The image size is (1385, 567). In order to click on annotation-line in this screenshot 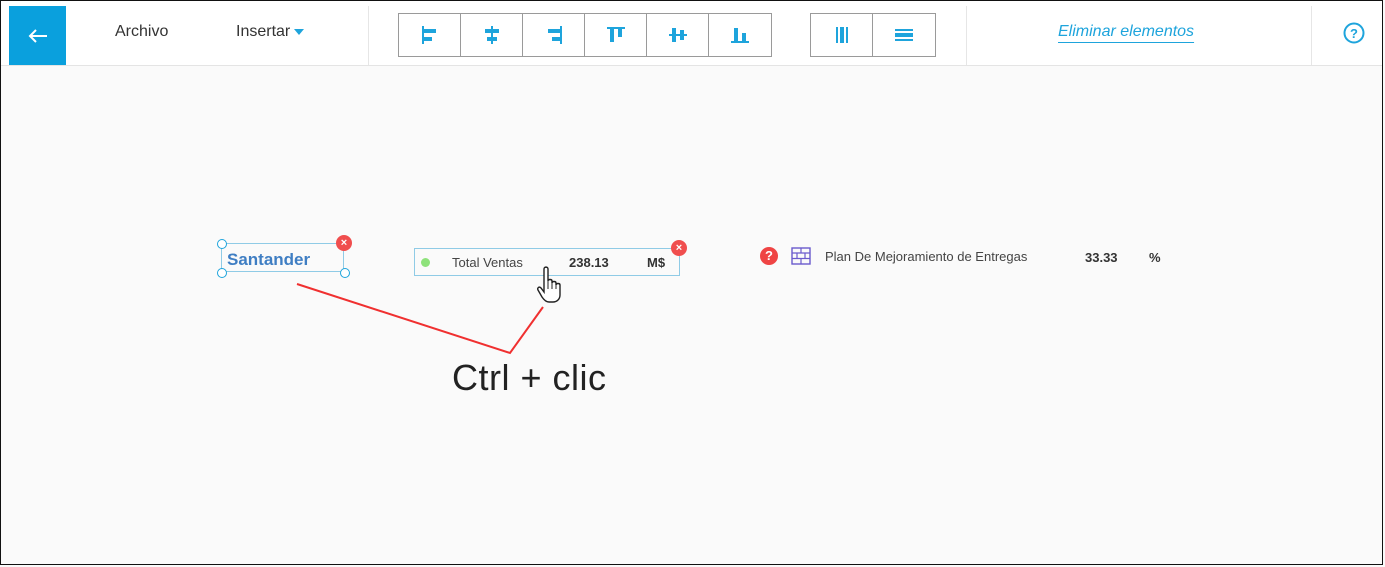, I will do `click(420, 319)`.